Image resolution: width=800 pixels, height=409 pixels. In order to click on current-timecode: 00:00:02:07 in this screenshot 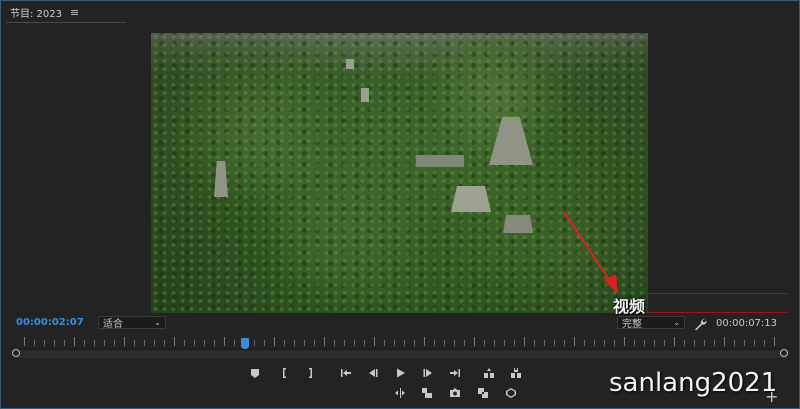, I will do `click(50, 322)`.